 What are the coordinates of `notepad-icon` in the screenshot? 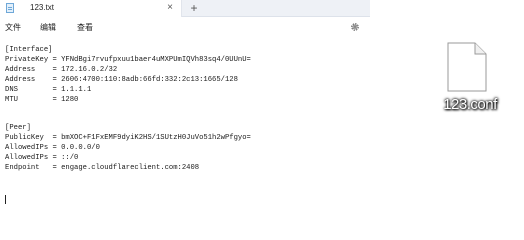 It's located at (10, 8).